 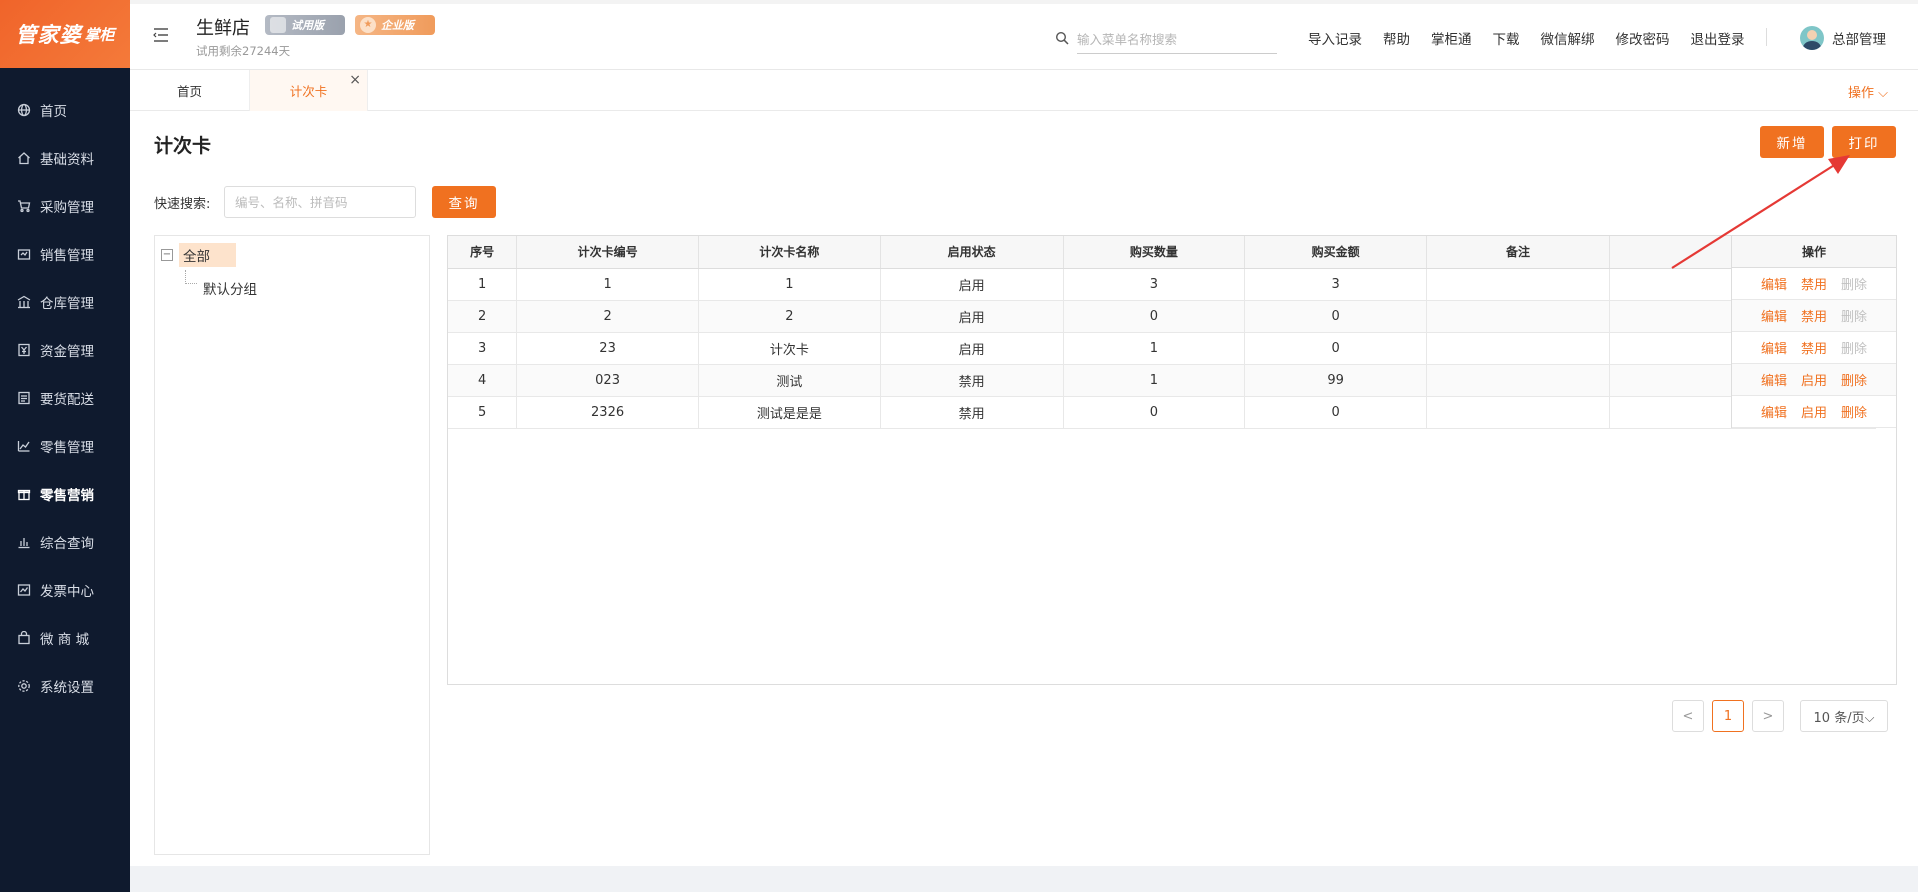 What do you see at coordinates (1162, 284) in the screenshot?
I see `table-row: 1 1 1 启用 3 3` at bounding box center [1162, 284].